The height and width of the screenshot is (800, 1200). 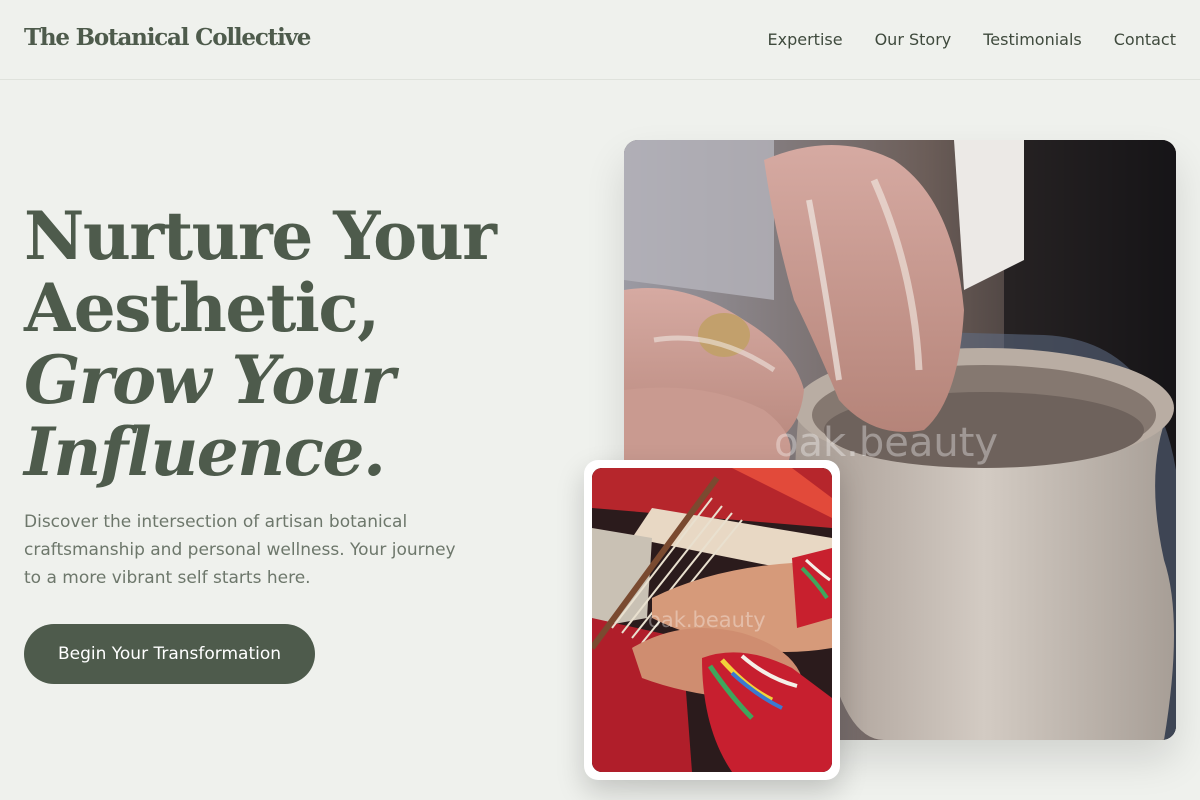 What do you see at coordinates (167, 37) in the screenshot?
I see `brand-logo: The Botanical Collective` at bounding box center [167, 37].